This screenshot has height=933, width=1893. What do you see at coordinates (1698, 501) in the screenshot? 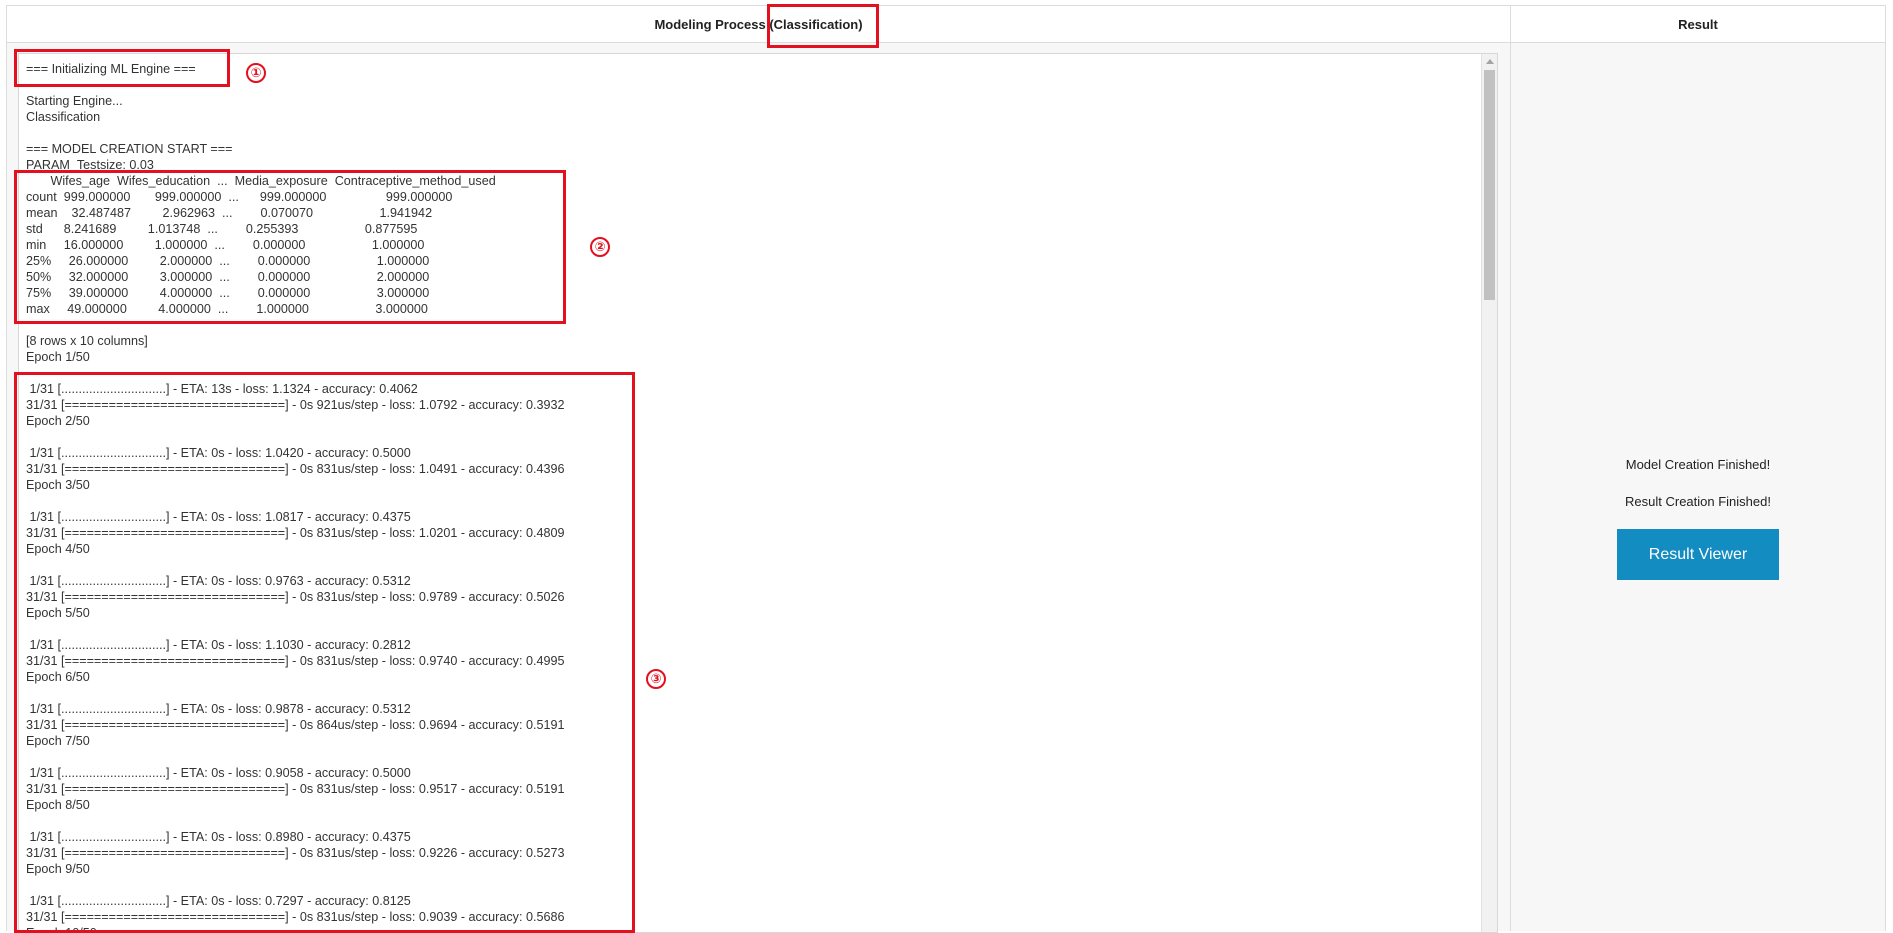
I see `result-creation-message: Result Creation Finished!` at bounding box center [1698, 501].